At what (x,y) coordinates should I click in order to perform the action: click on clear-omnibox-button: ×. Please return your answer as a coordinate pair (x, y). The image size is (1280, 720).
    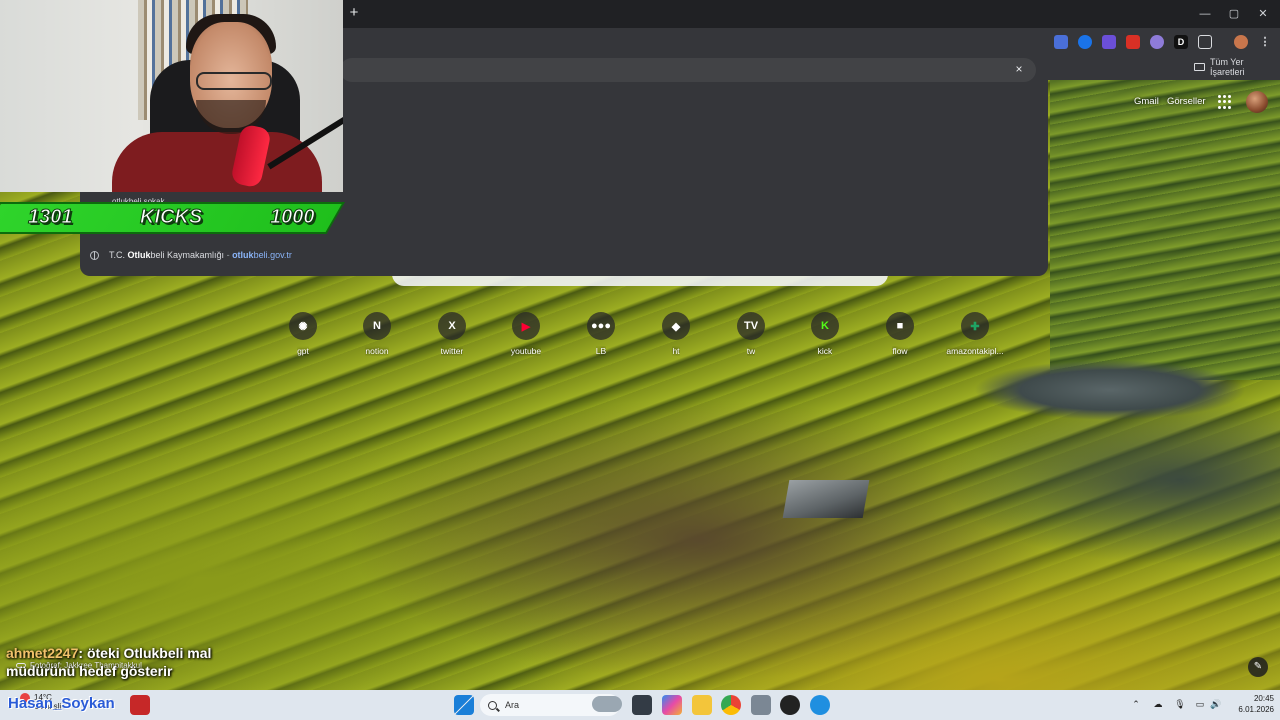
    Looking at the image, I should click on (1019, 69).